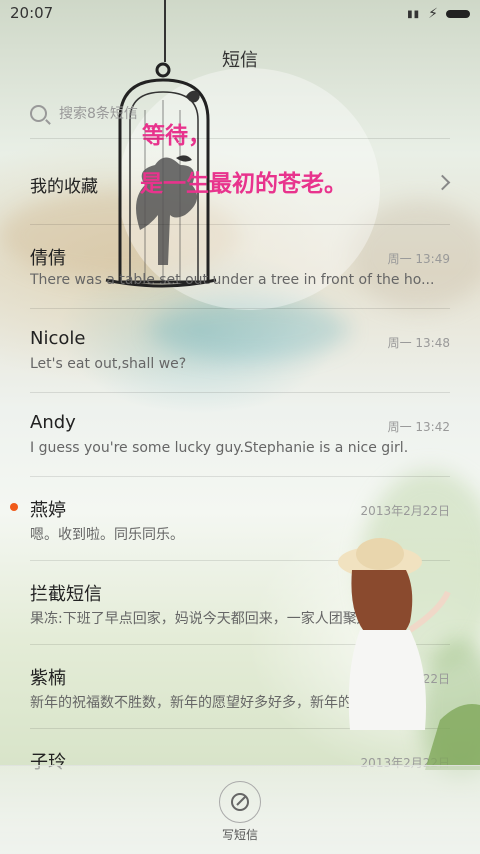 The width and height of the screenshot is (480, 854). What do you see at coordinates (48, 510) in the screenshot?
I see `contact-name: 燕婷` at bounding box center [48, 510].